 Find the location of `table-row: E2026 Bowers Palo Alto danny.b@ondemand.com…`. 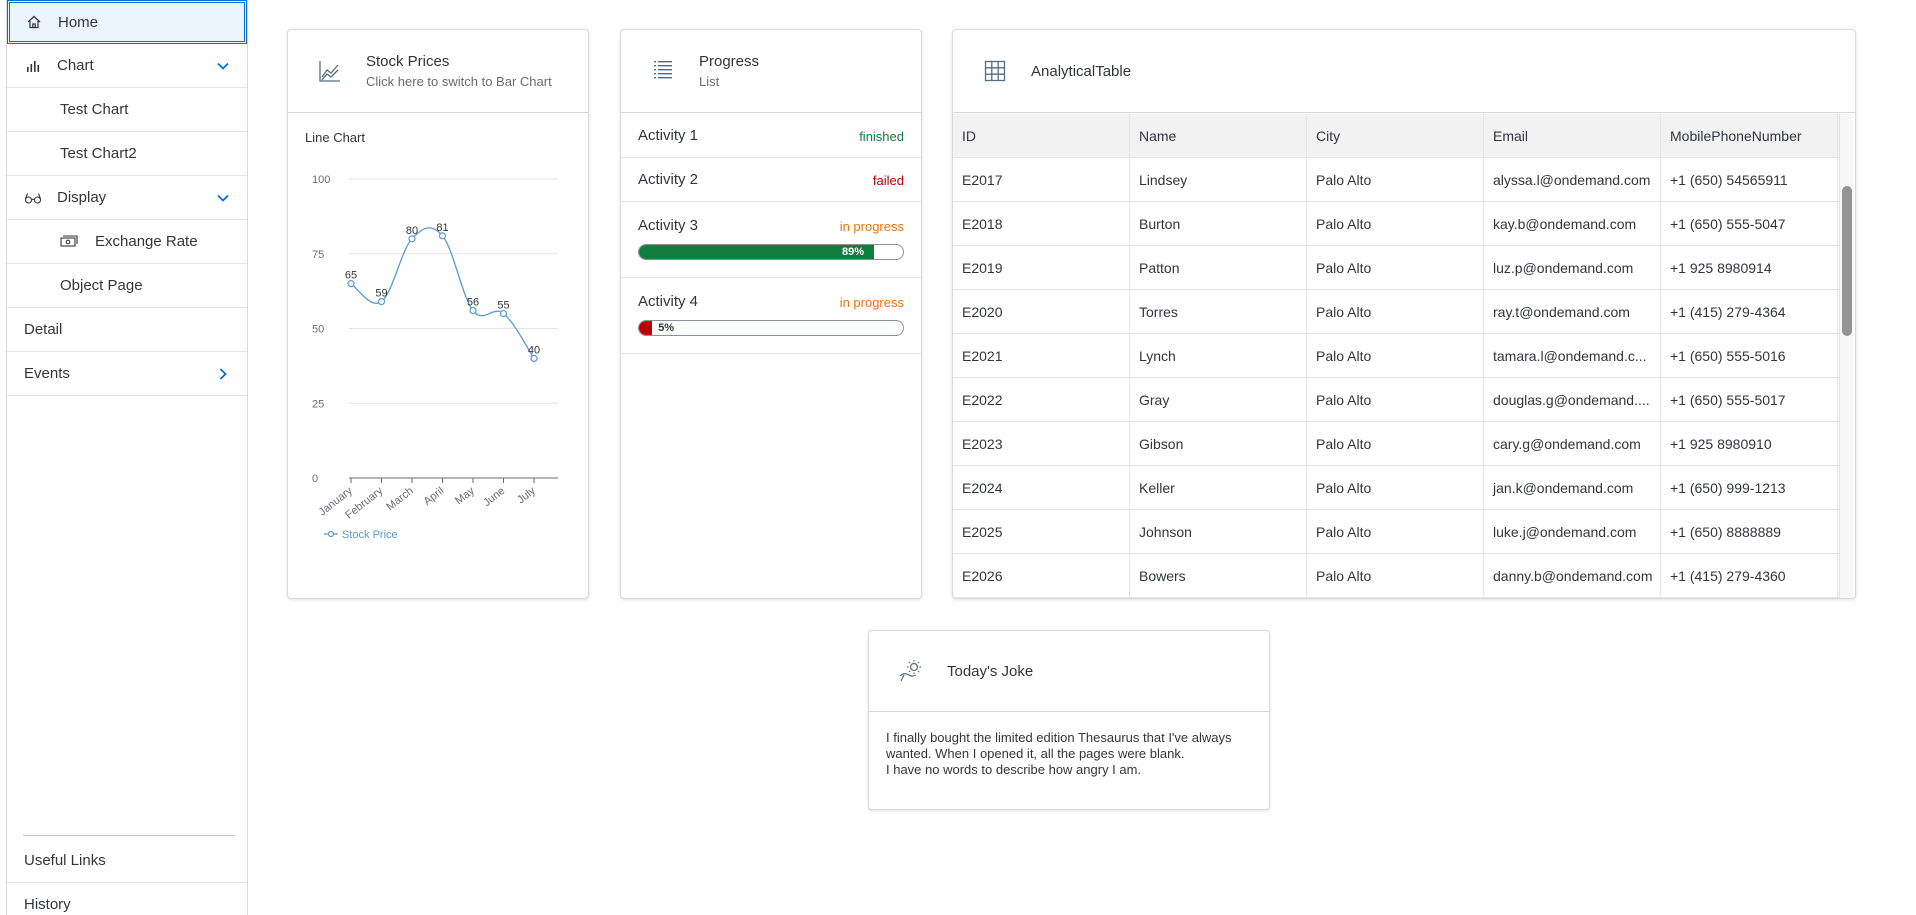

table-row: E2026 Bowers Palo Alto danny.b@ondemand.com… is located at coordinates (1396, 576).